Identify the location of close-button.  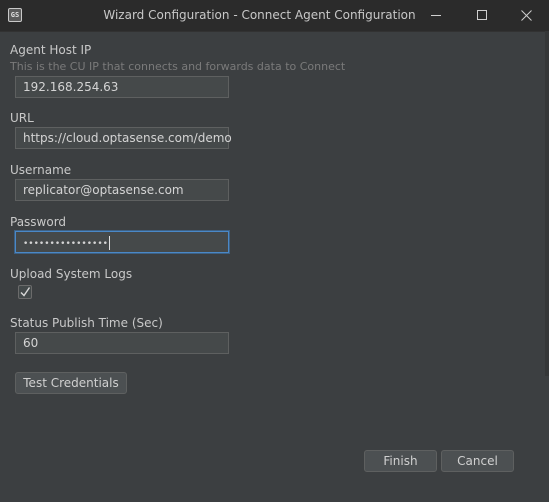
(526, 15).